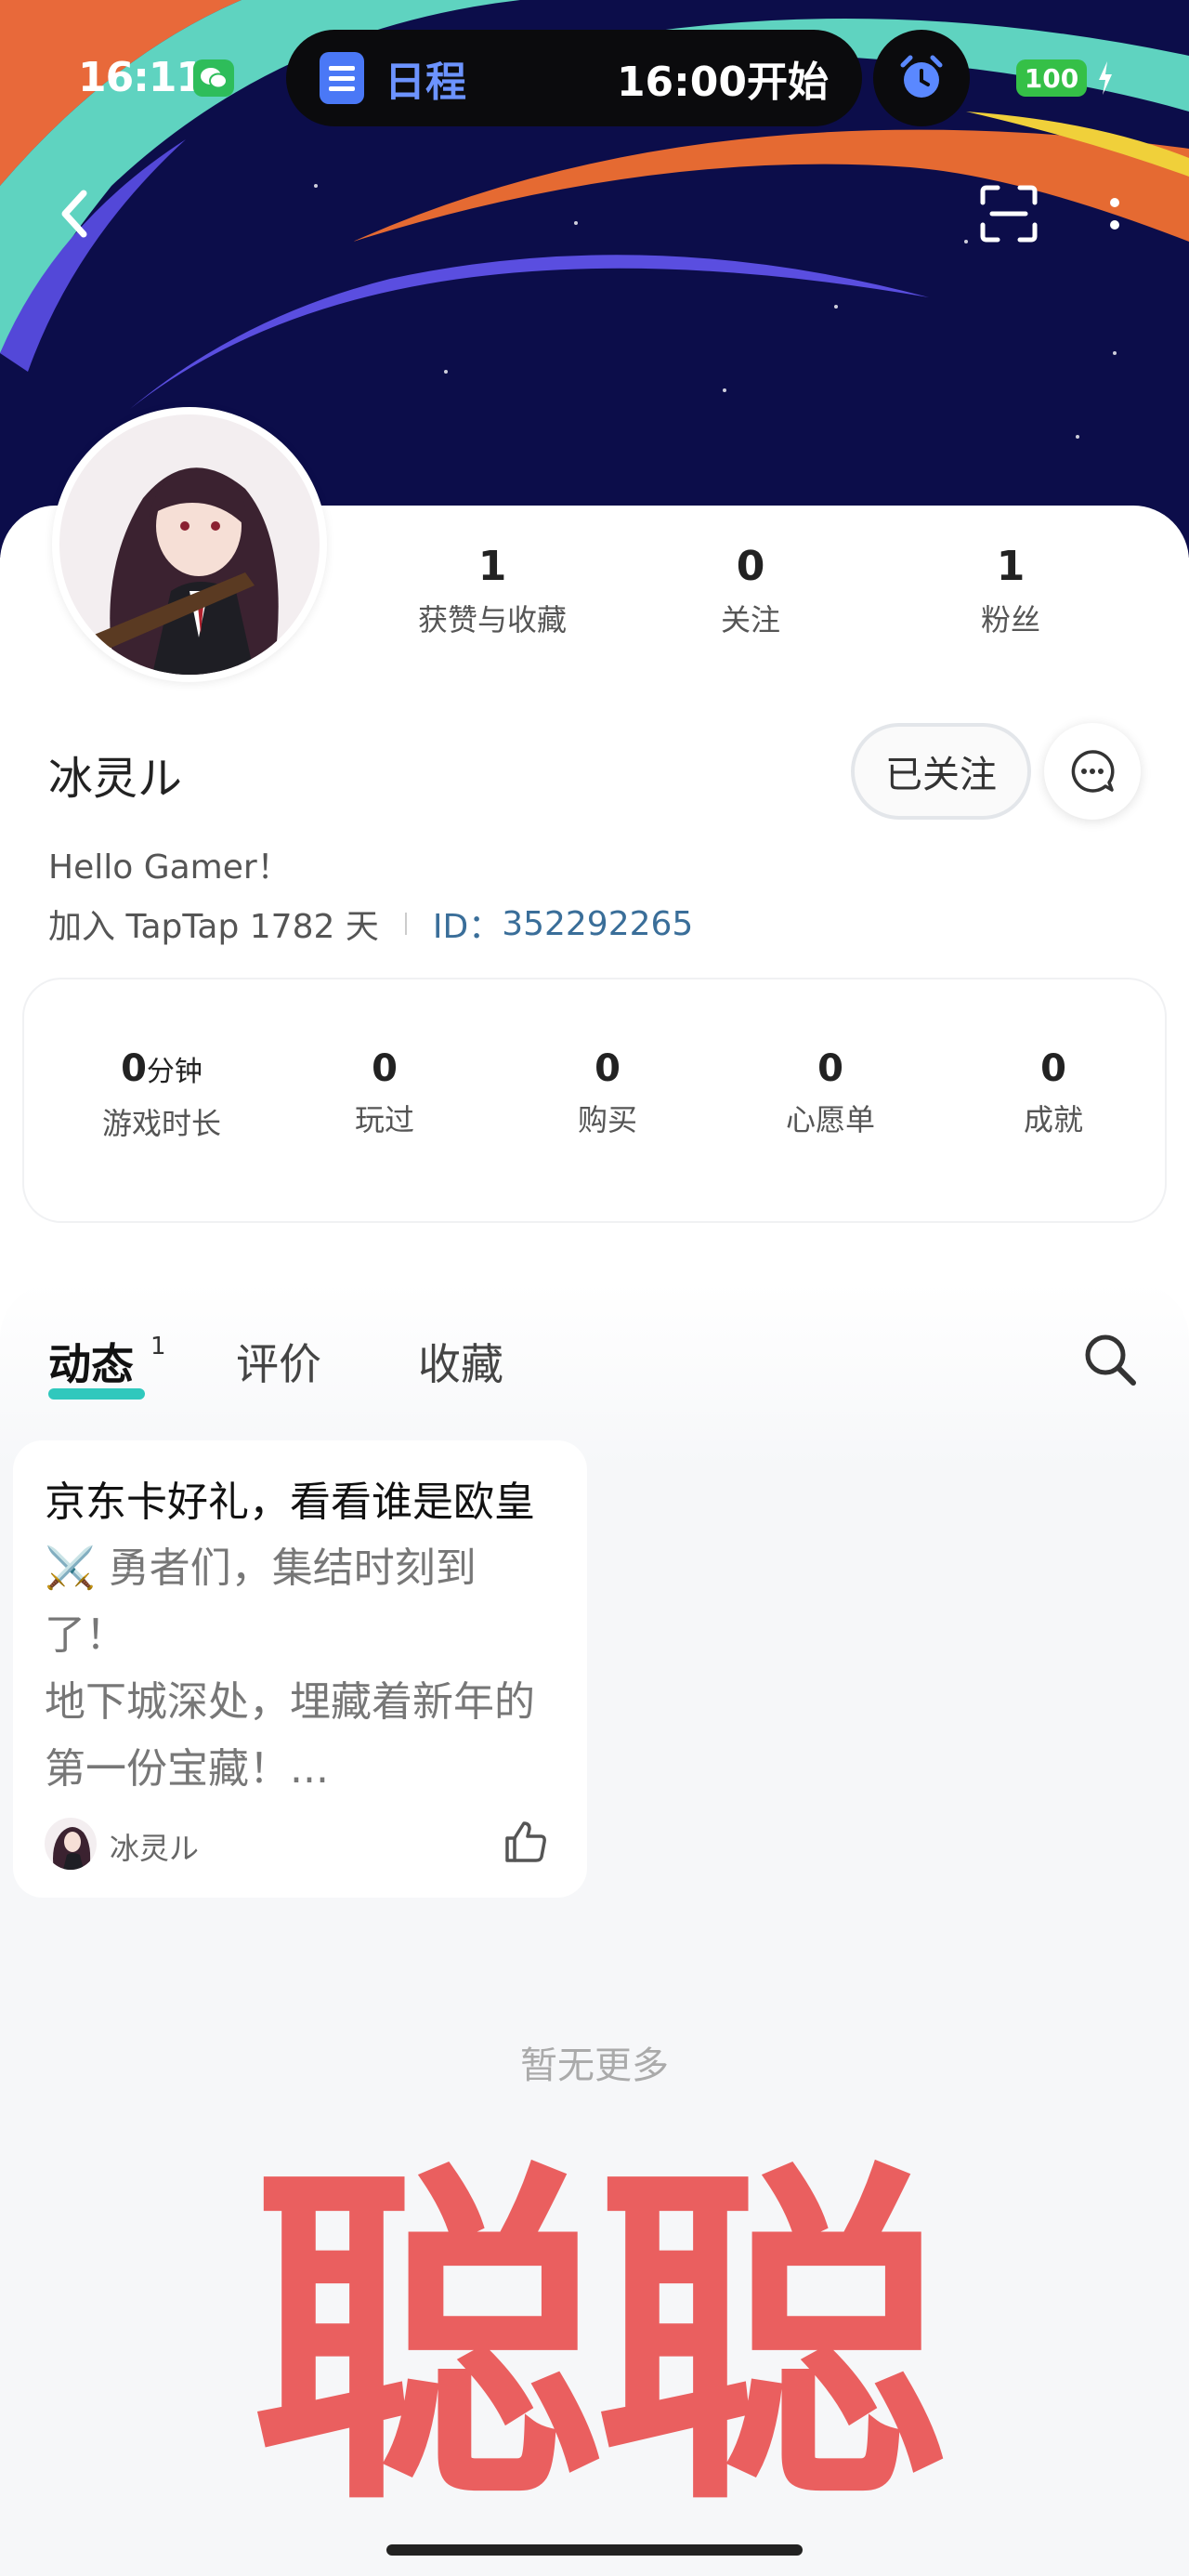 The height and width of the screenshot is (2576, 1189). What do you see at coordinates (261, 1568) in the screenshot?
I see `post-body-line: ⚔️ 勇者们，集结时刻到` at bounding box center [261, 1568].